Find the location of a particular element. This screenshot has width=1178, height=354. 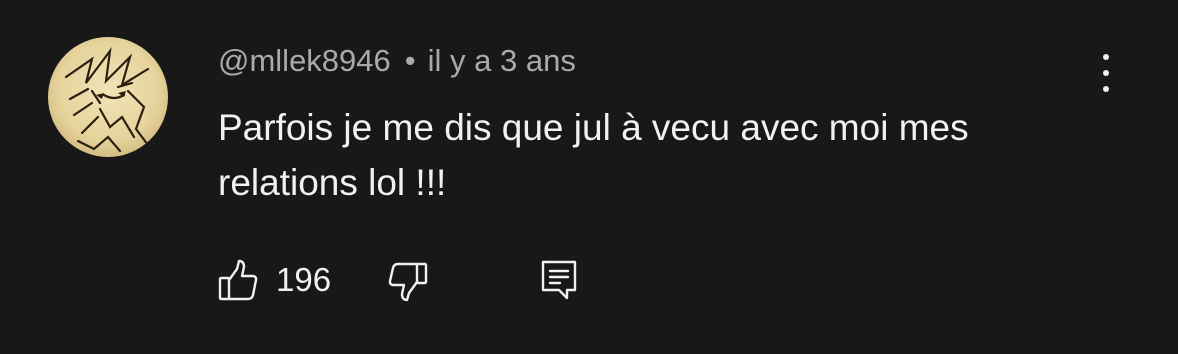

comment-reply-icon is located at coordinates (559, 280).